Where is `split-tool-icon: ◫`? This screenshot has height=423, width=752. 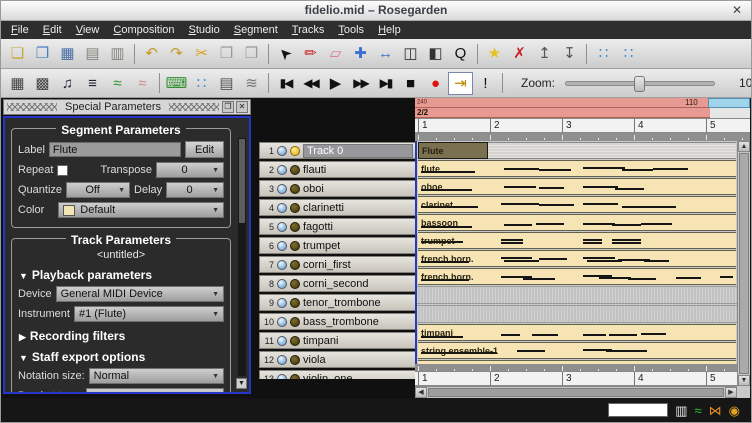
split-tool-icon: ◫ is located at coordinates (410, 53).